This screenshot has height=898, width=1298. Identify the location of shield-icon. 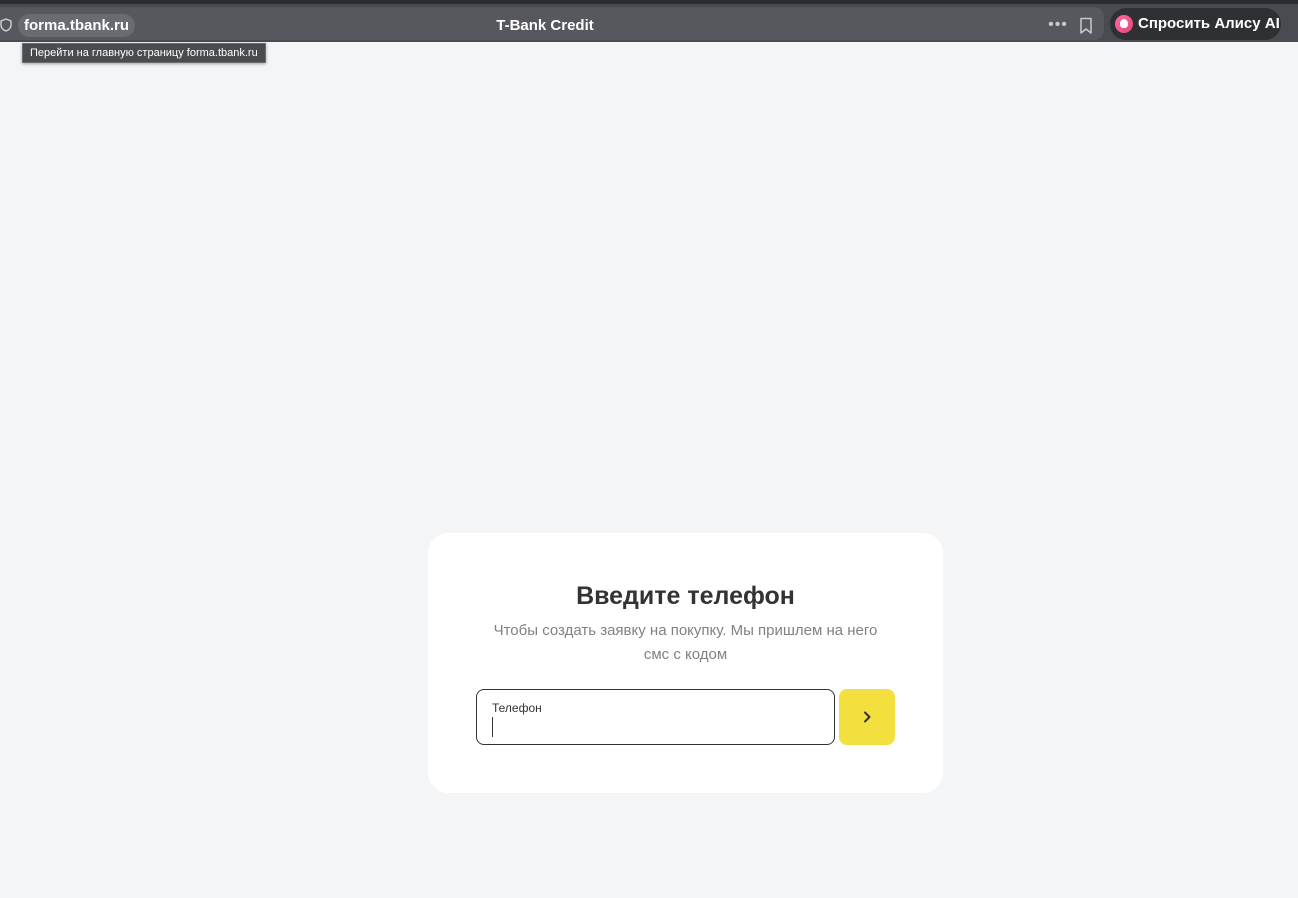
(6, 25).